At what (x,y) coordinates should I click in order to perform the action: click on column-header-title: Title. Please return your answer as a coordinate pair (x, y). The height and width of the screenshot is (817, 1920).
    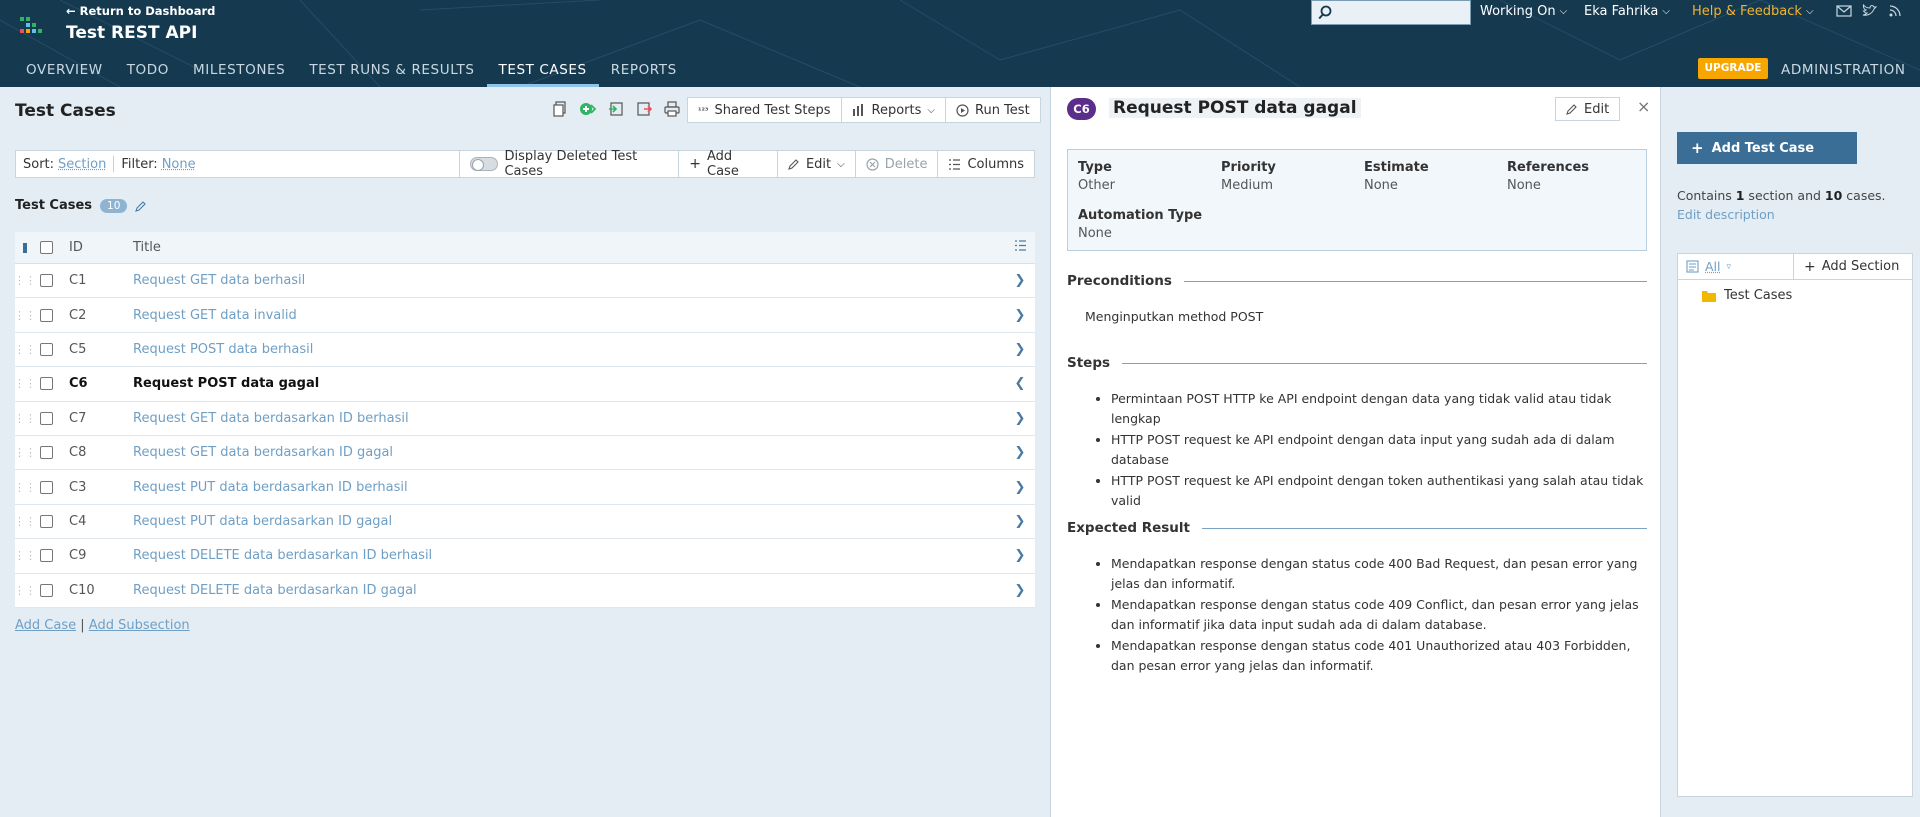
    Looking at the image, I should click on (569, 247).